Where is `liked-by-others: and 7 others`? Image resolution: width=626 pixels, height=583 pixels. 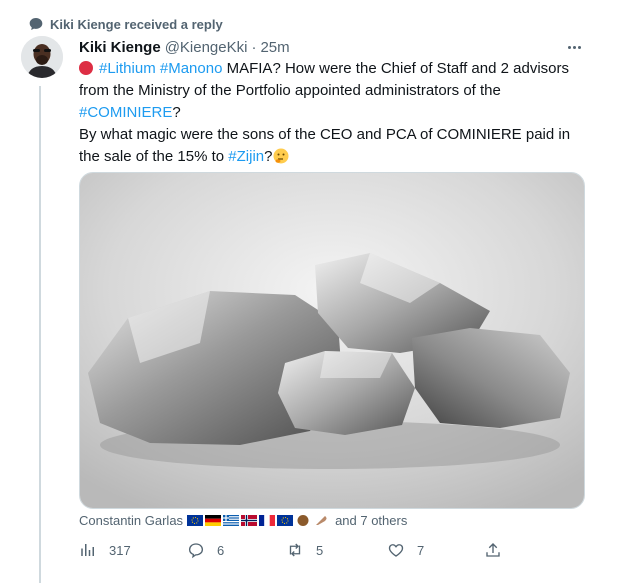
liked-by-others: and 7 others is located at coordinates (371, 520).